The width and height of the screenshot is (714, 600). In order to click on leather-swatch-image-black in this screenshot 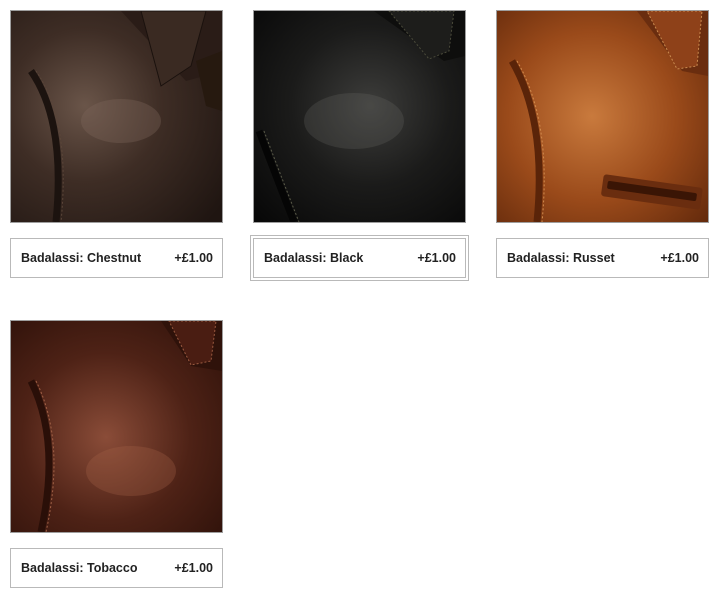, I will do `click(359, 116)`.